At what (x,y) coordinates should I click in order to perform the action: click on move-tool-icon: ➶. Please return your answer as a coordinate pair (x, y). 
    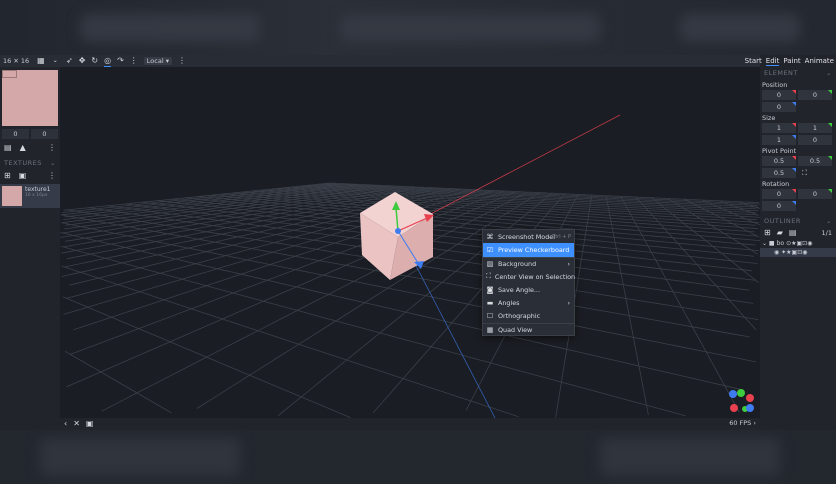
    Looking at the image, I should click on (69, 61).